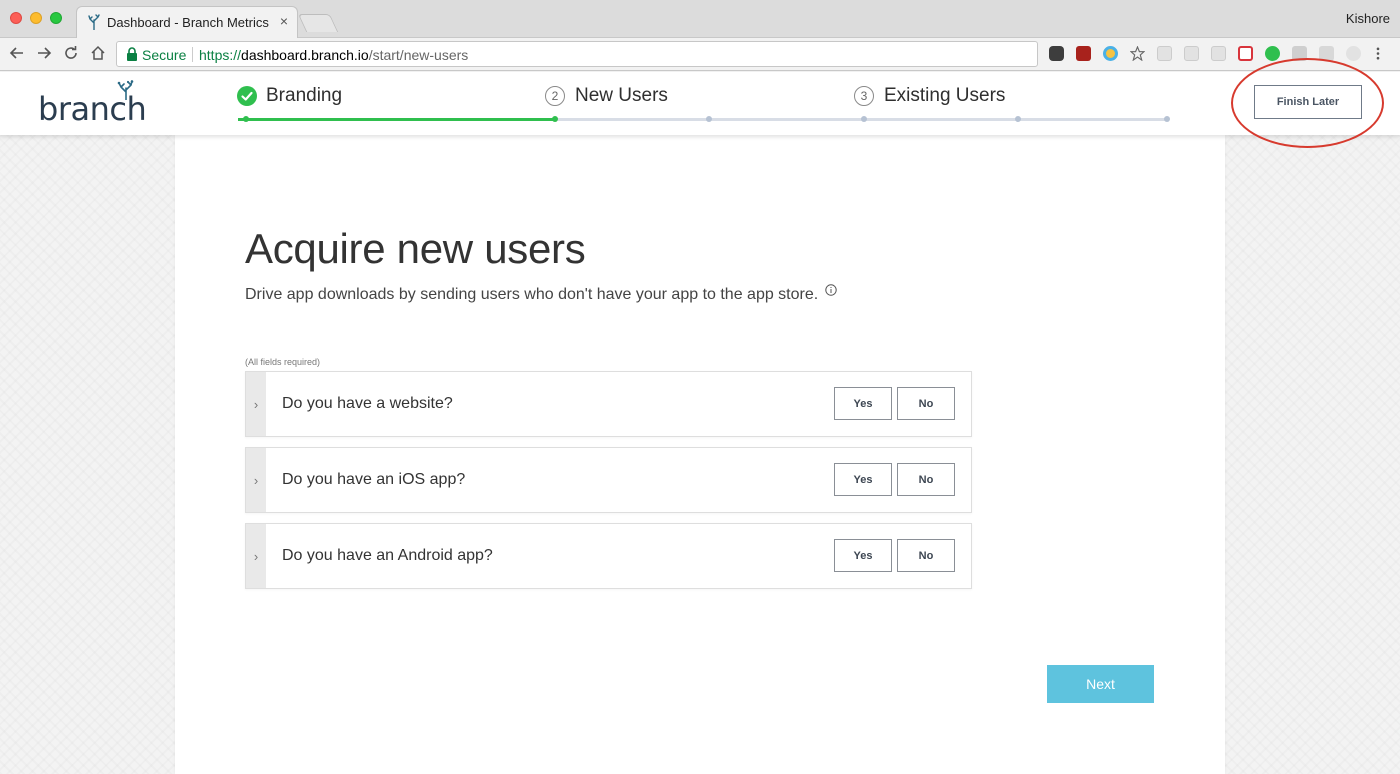 This screenshot has height=774, width=1400. Describe the element at coordinates (44, 53) in the screenshot. I see `forward-icon` at that location.